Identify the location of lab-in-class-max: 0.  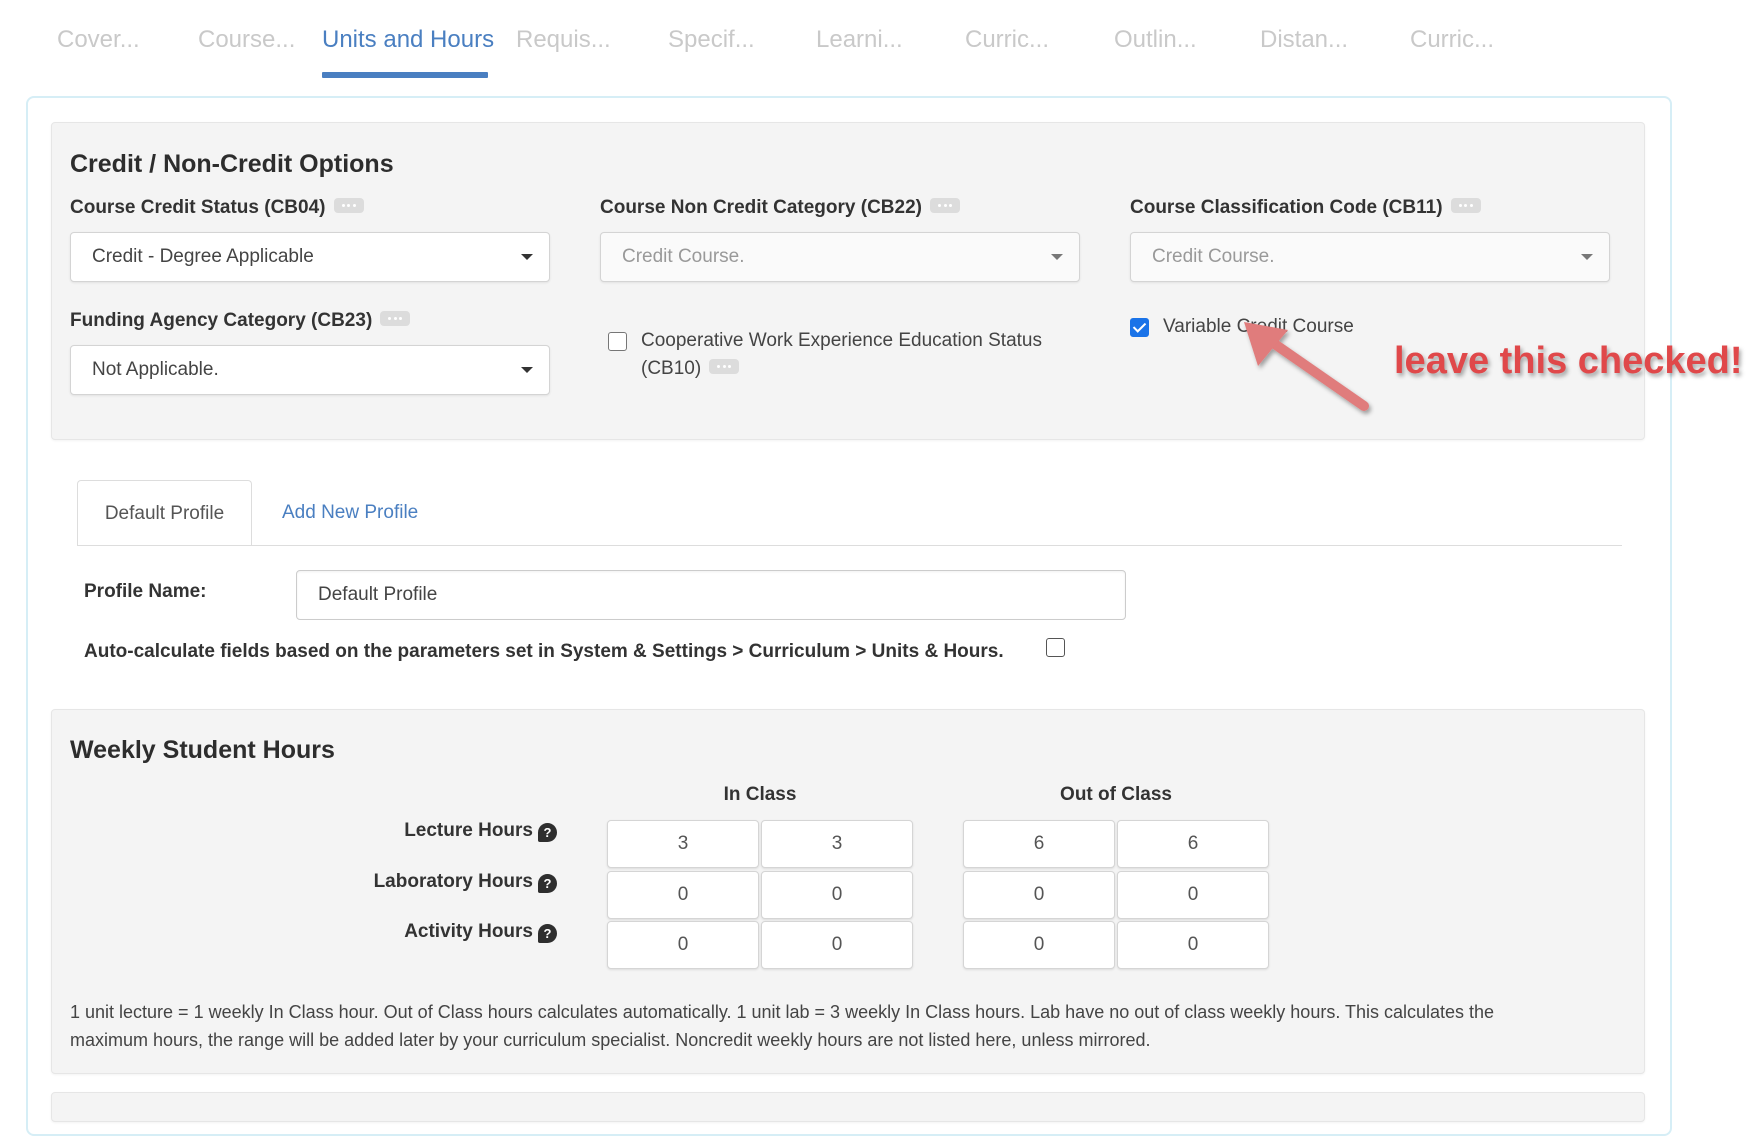
(837, 895).